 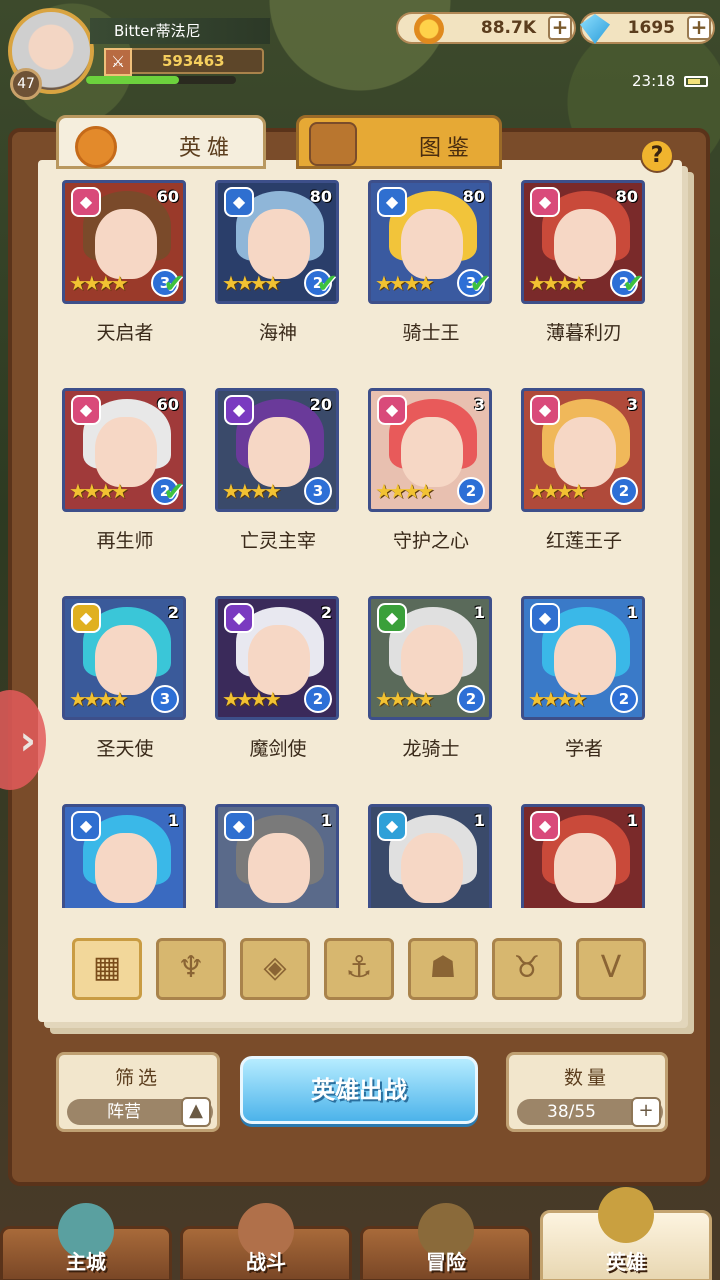 What do you see at coordinates (275, 486) in the screenshot?
I see `hero-card: ◆ 20 ★★★★ 3 亡灵主宰` at bounding box center [275, 486].